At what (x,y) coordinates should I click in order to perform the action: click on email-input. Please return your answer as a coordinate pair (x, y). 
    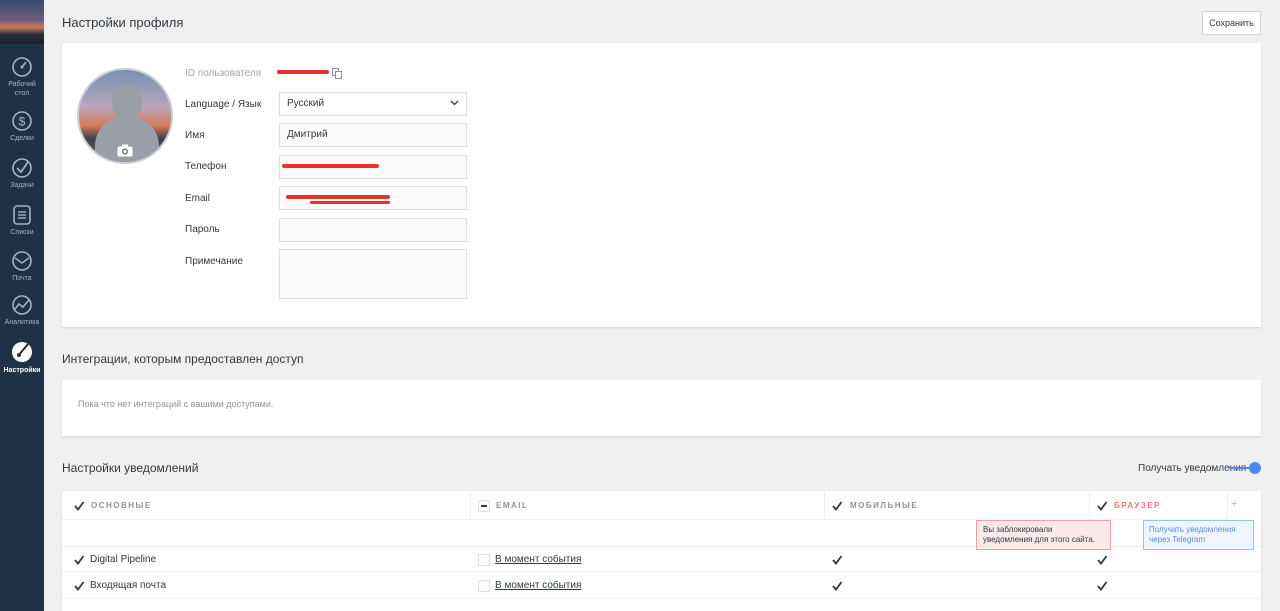
    Looking at the image, I should click on (373, 198).